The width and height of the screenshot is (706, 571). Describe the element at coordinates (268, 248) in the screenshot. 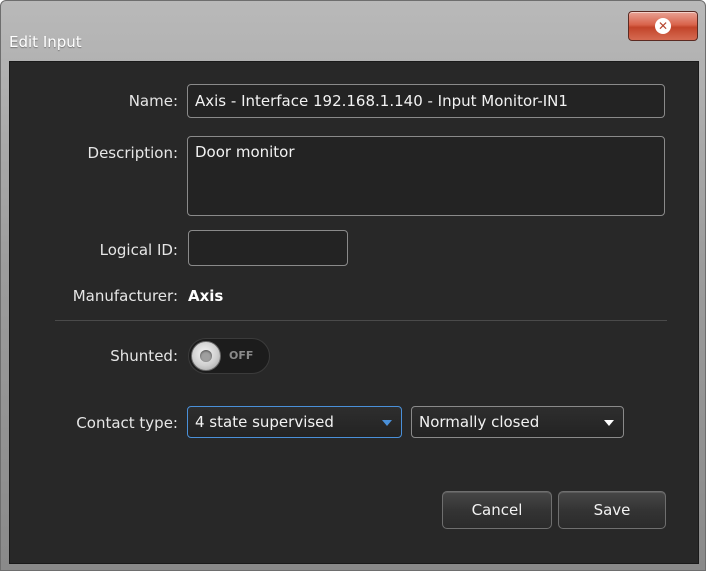

I see `logical-id-field` at that location.